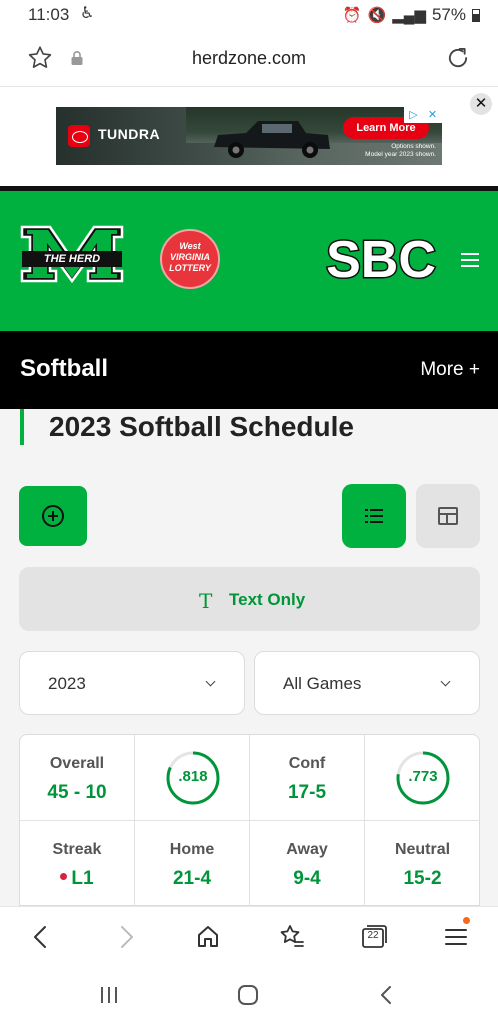  What do you see at coordinates (422, 849) in the screenshot?
I see `neutral-label: Neutral` at bounding box center [422, 849].